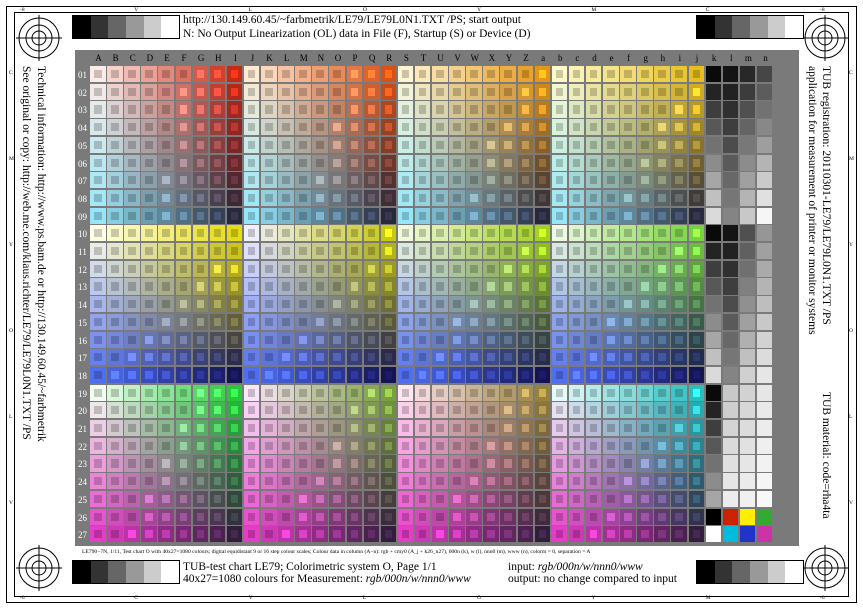  Describe the element at coordinates (150, 58) in the screenshot. I see `column-label: D` at that location.